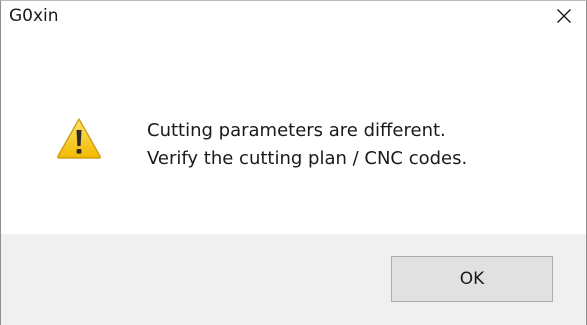 The image size is (587, 325). I want to click on ok-button: OK, so click(472, 279).